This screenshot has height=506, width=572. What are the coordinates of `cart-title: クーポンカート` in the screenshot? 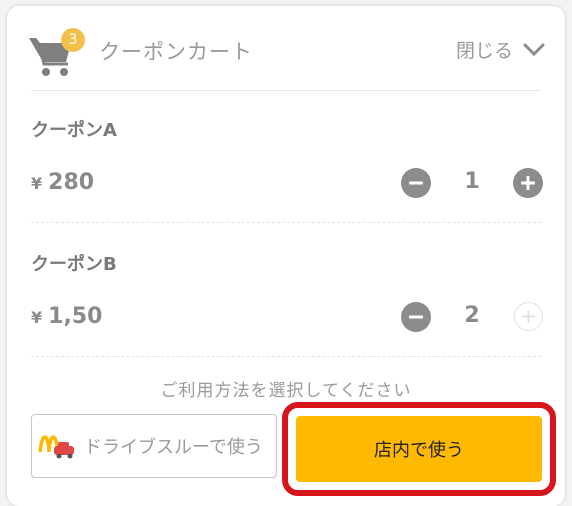 It's located at (176, 52).